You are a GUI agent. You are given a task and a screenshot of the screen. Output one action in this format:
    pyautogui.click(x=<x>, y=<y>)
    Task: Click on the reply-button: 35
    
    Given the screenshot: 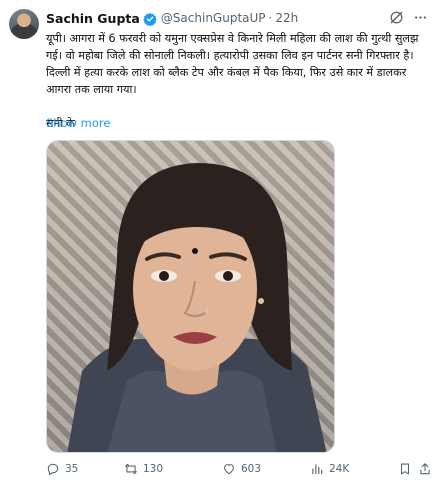 What is the action you would take?
    pyautogui.click(x=62, y=469)
    